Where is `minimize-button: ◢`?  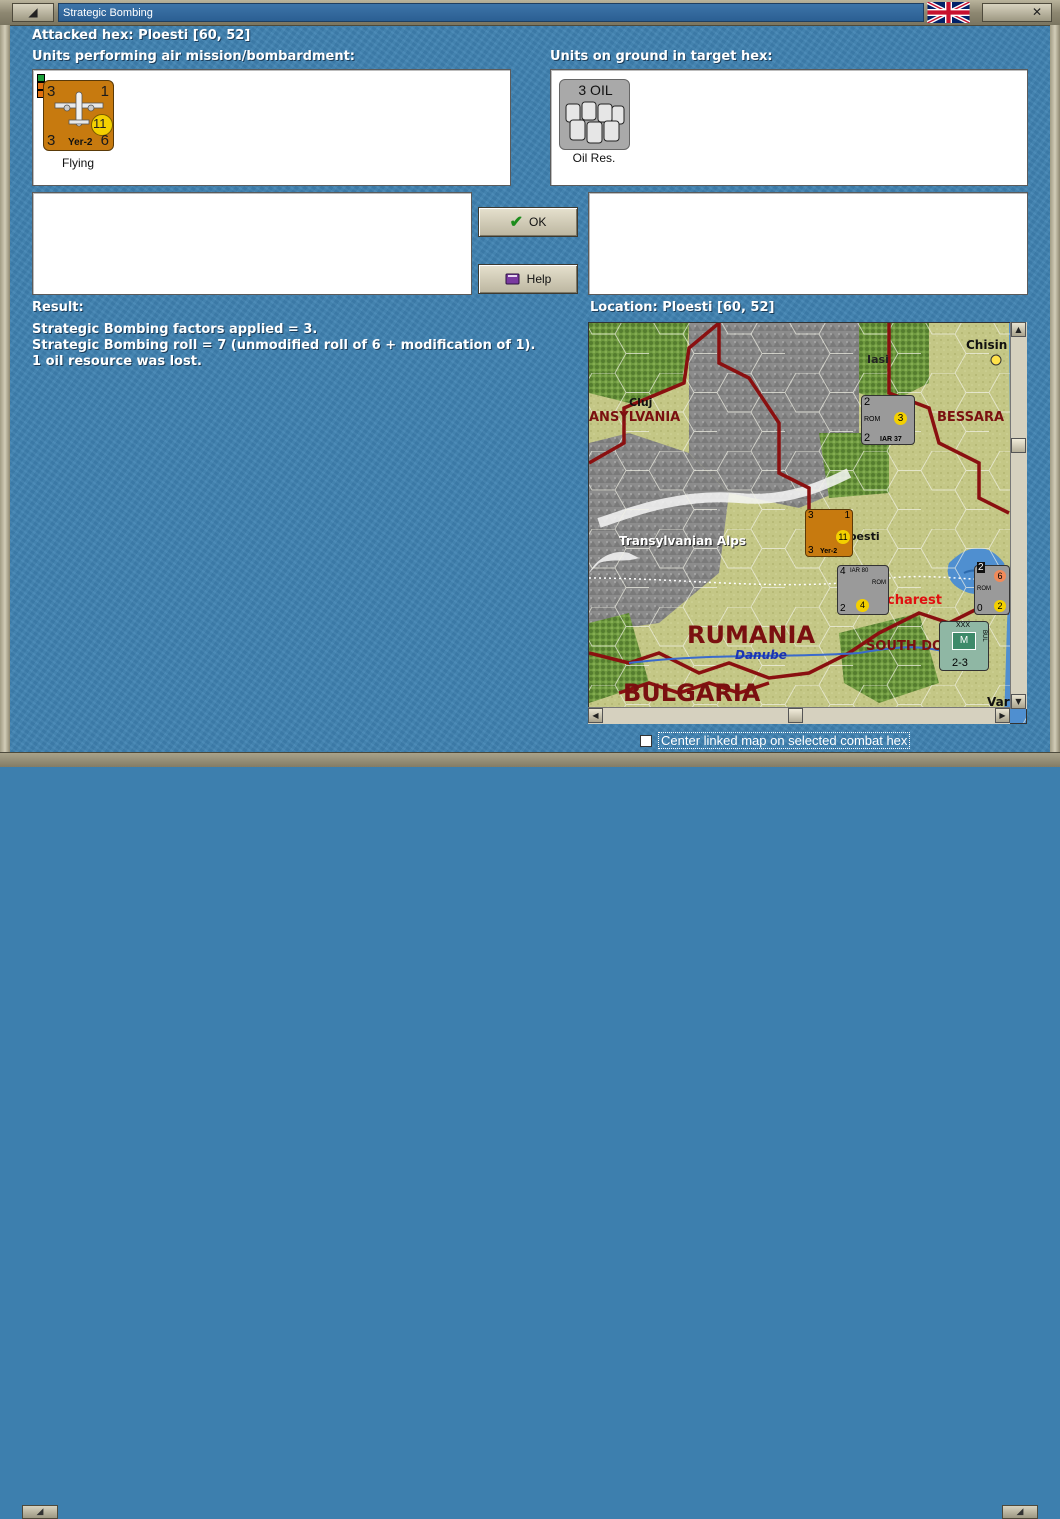
minimize-button: ◢ is located at coordinates (33, 12).